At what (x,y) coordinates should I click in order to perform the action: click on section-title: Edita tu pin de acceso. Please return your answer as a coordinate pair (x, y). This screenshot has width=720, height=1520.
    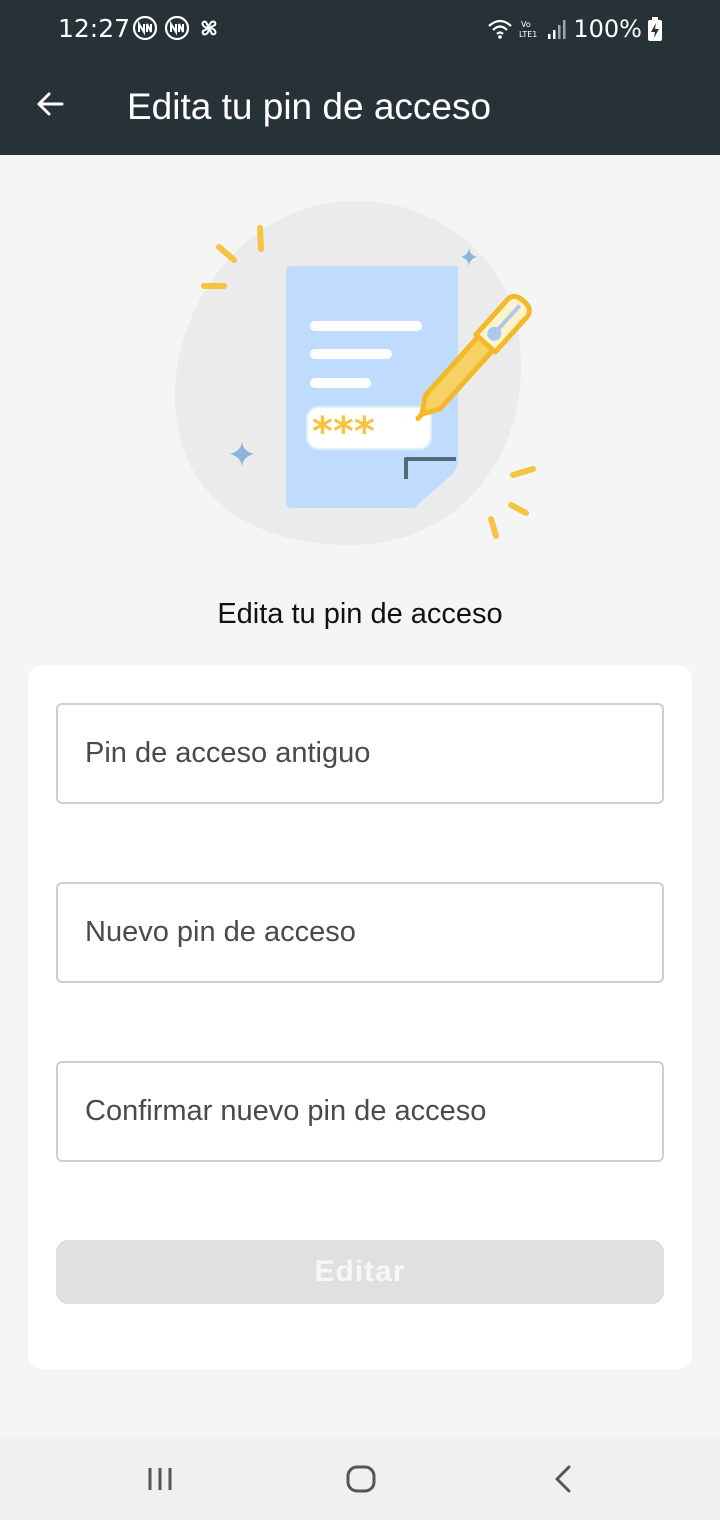
    Looking at the image, I should click on (360, 614).